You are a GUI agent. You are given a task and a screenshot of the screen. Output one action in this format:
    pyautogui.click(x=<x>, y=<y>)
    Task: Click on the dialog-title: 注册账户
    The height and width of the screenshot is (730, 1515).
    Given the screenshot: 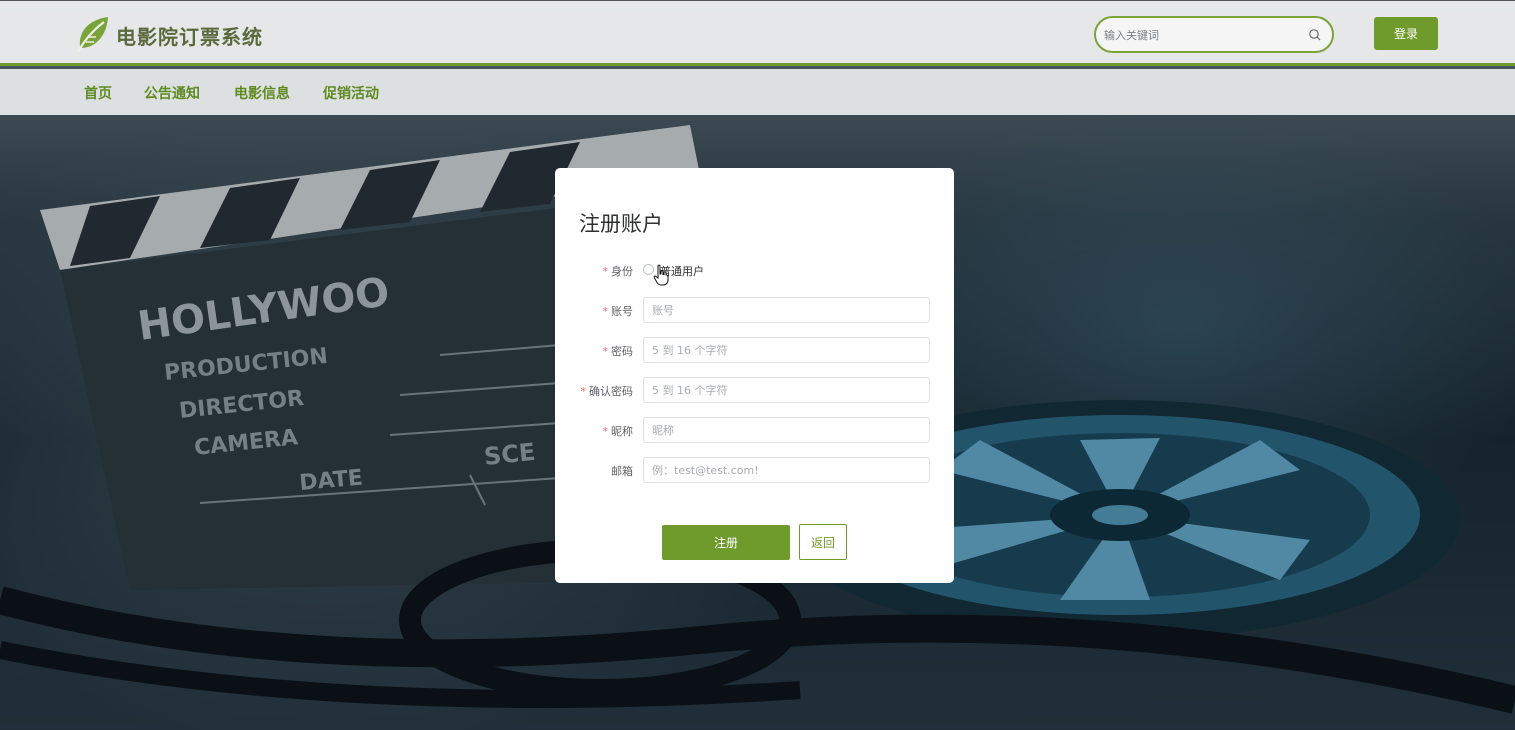 What is the action you would take?
    pyautogui.click(x=621, y=224)
    